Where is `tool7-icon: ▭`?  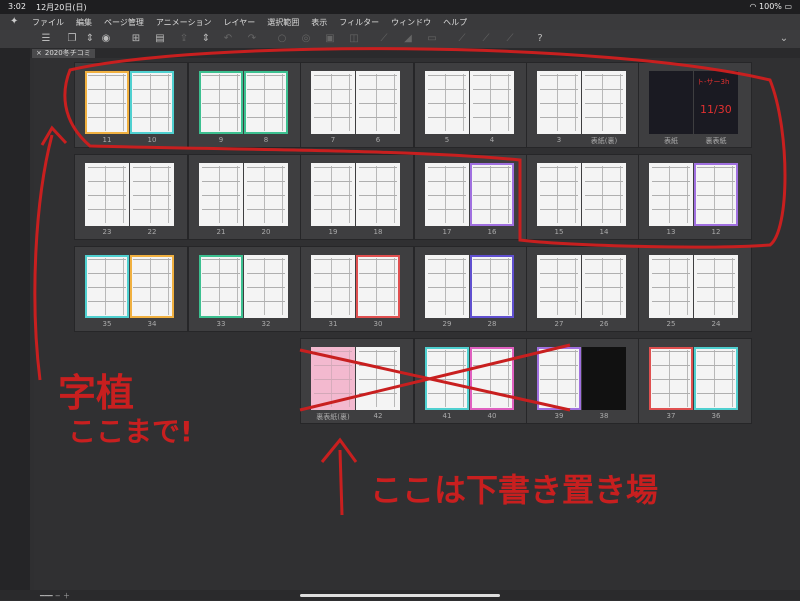 tool7-icon: ▭ is located at coordinates (432, 39).